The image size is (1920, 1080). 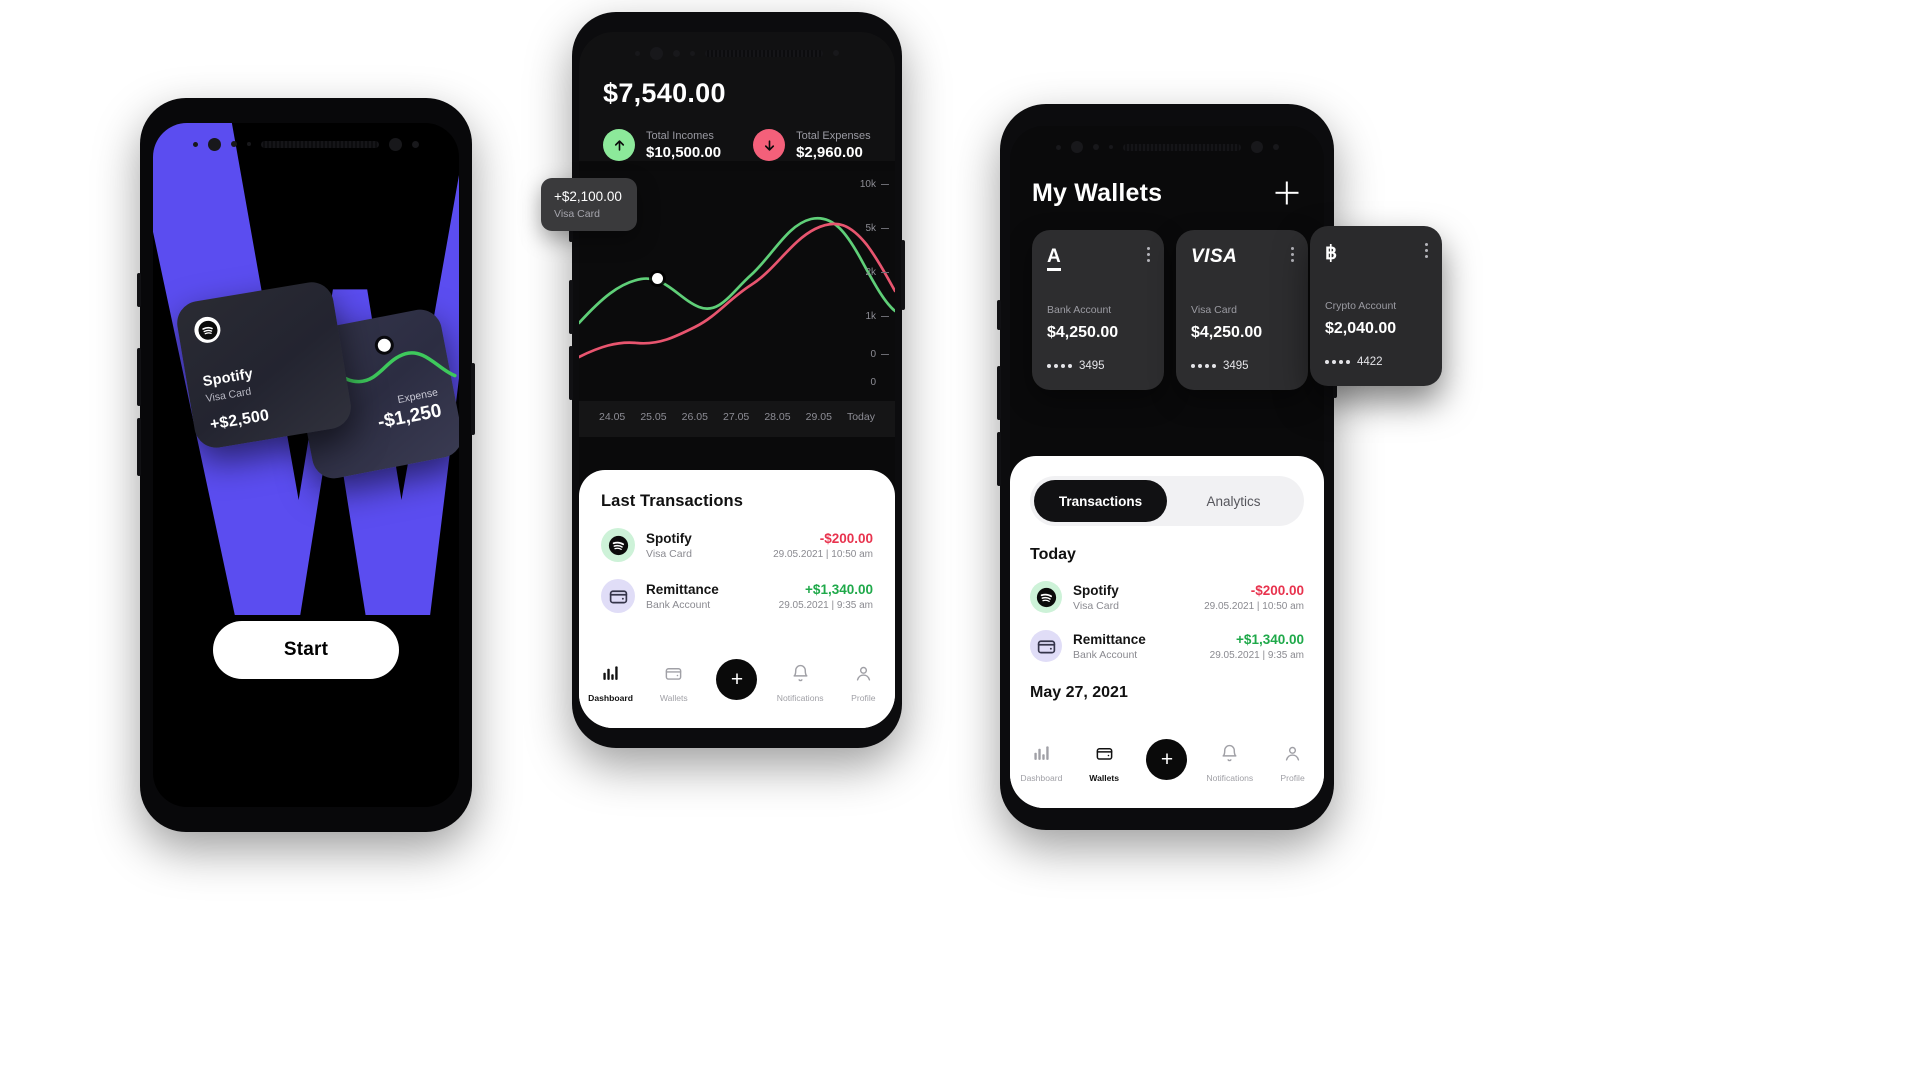 What do you see at coordinates (577, 214) in the screenshot?
I see `tooltip-sub: Visa Card` at bounding box center [577, 214].